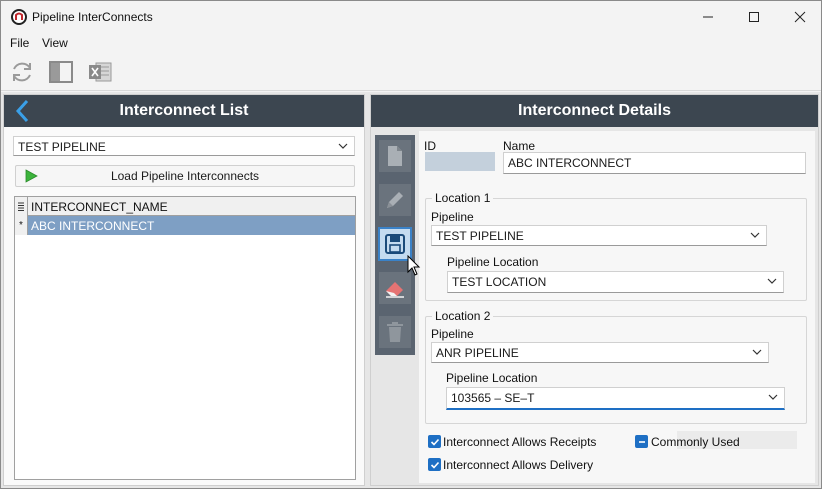 This screenshot has width=822, height=489. I want to click on list-panel-header: Interconnect List, so click(184, 111).